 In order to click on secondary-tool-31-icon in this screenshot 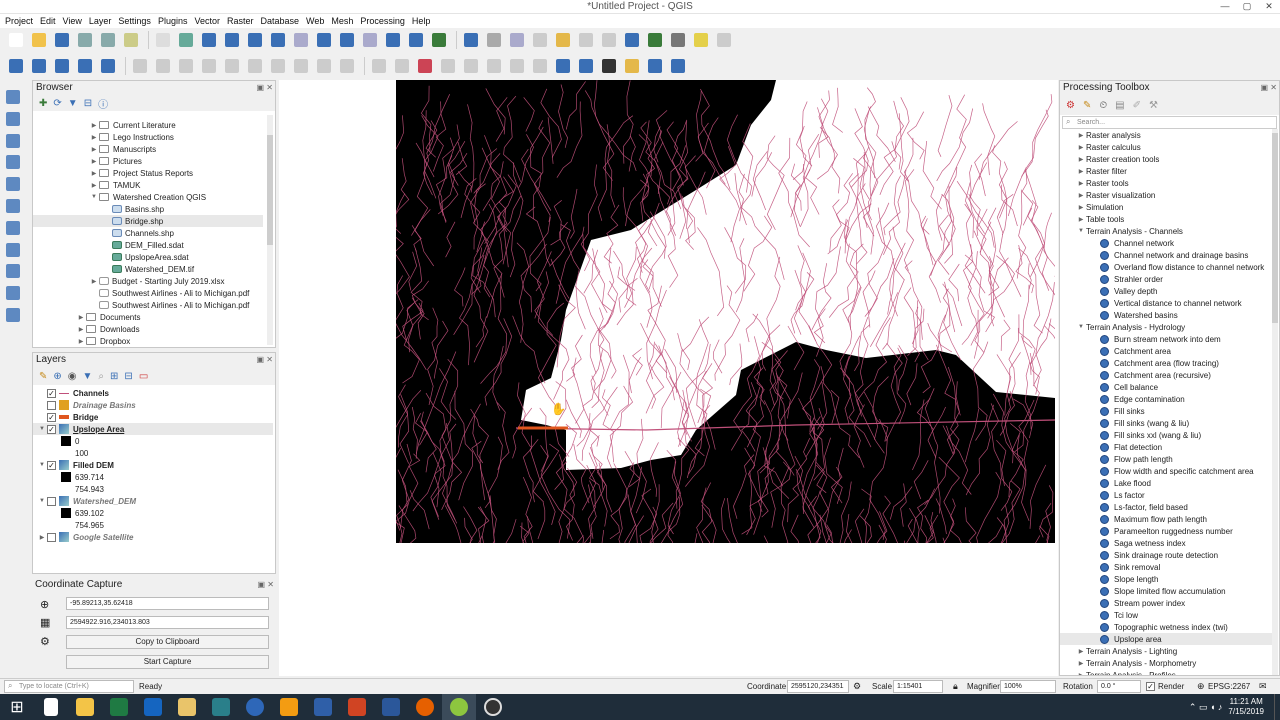, I will do `click(678, 66)`.